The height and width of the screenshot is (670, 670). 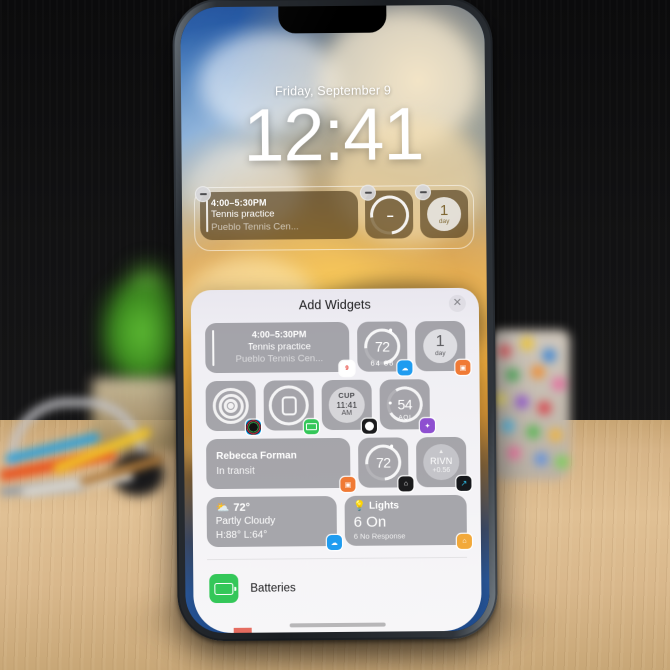 I want to click on weather-conditions-widget: ⛅ 72° Partly Cloudy H:88° L:64° ☁, so click(x=274, y=523).